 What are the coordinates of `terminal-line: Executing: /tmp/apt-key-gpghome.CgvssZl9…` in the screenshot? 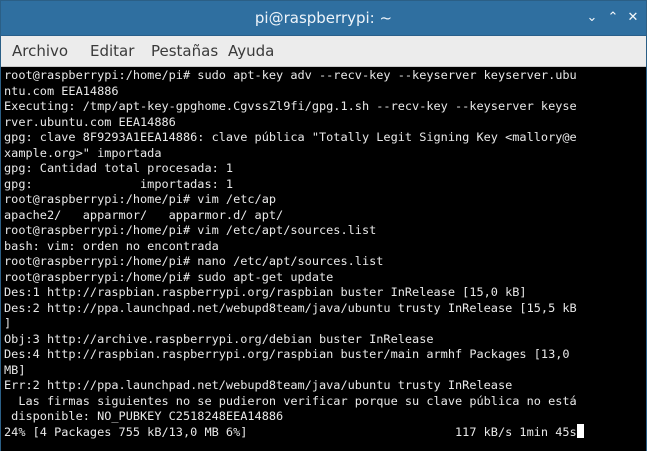 It's located at (290, 106).